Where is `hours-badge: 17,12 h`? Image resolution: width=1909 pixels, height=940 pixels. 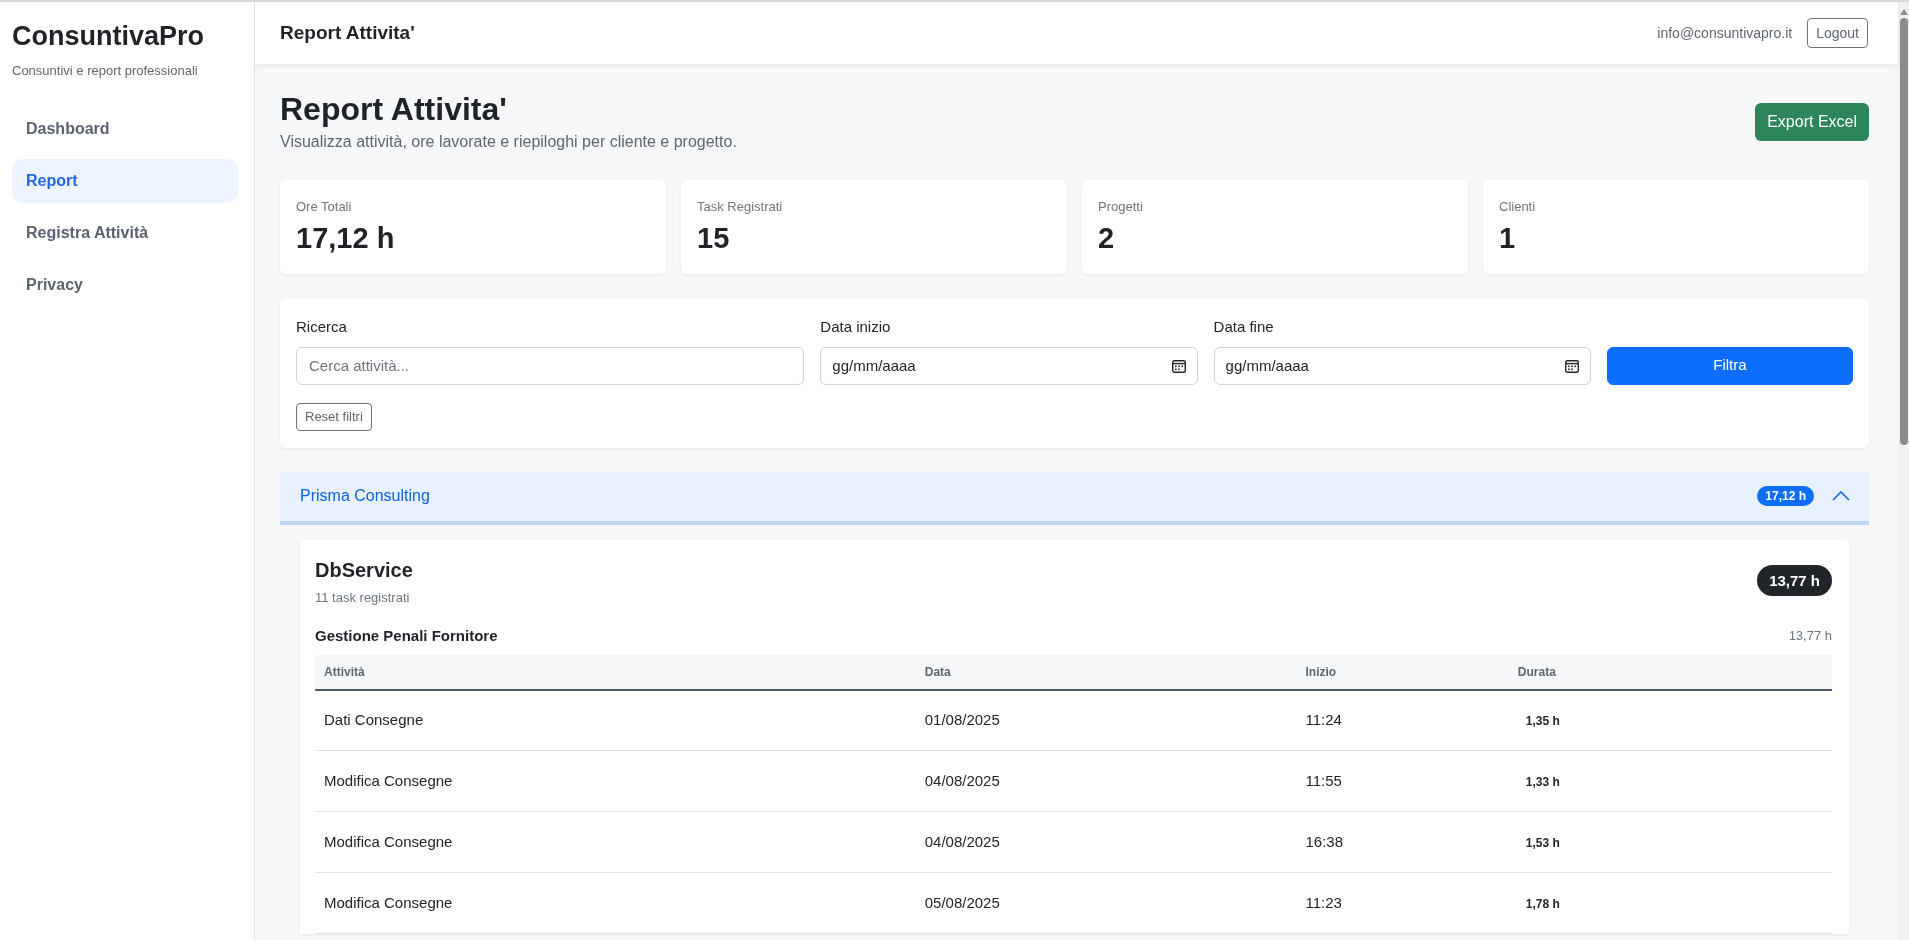
hours-badge: 17,12 h is located at coordinates (1785, 496).